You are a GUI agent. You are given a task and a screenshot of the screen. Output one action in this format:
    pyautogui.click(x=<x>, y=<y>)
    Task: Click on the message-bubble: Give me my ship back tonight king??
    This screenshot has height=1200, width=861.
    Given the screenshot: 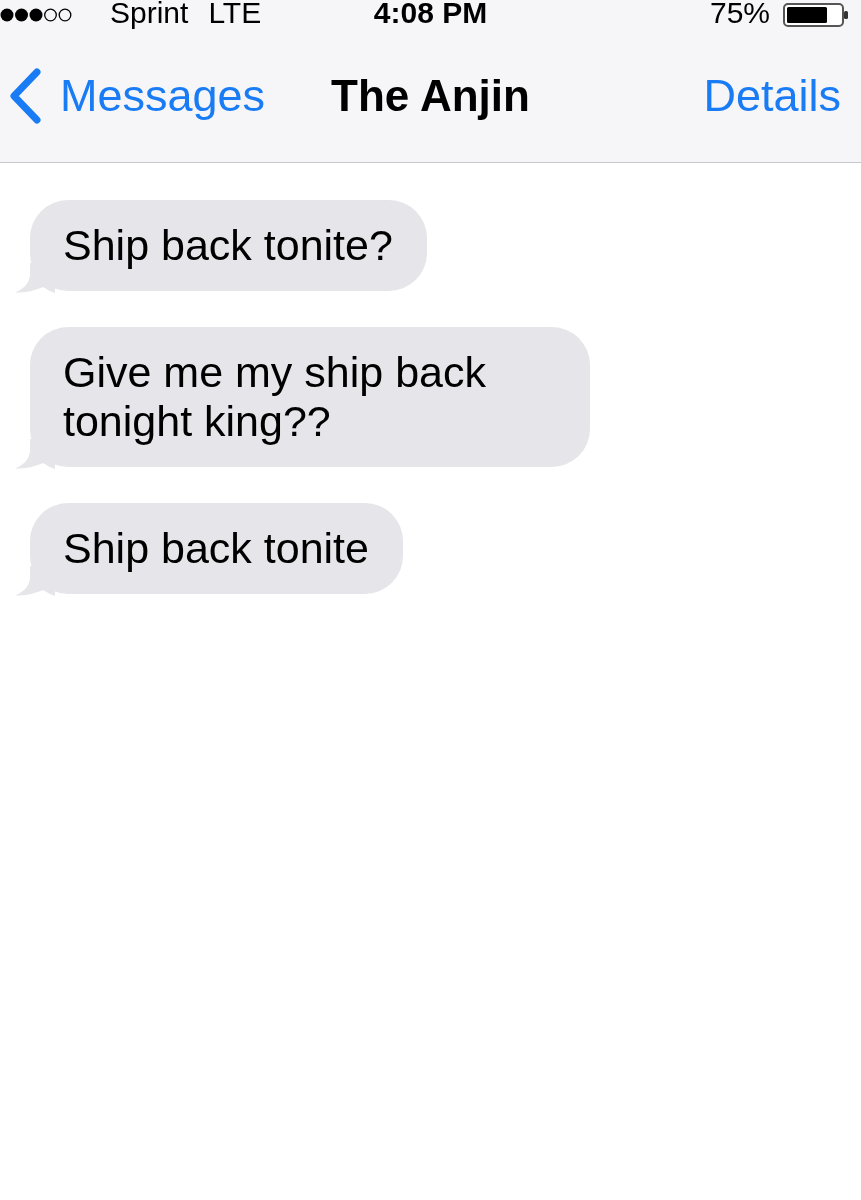 What is the action you would take?
    pyautogui.click(x=310, y=397)
    